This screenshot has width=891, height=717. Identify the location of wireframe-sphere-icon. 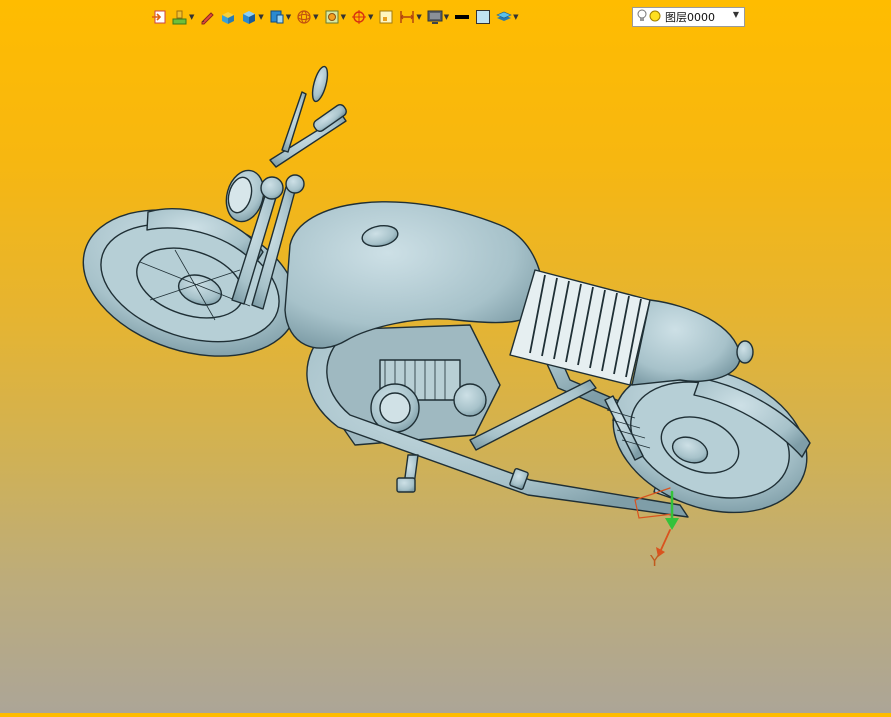
(304, 17).